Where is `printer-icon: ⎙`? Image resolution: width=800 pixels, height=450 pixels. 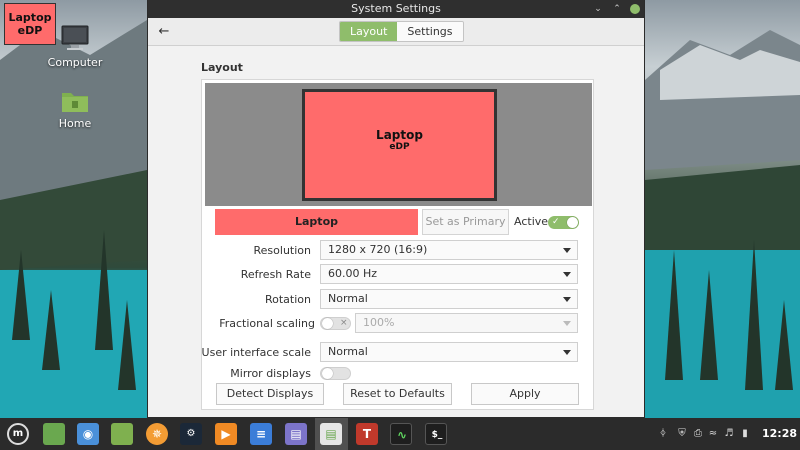 printer-icon: ⎙ is located at coordinates (698, 434).